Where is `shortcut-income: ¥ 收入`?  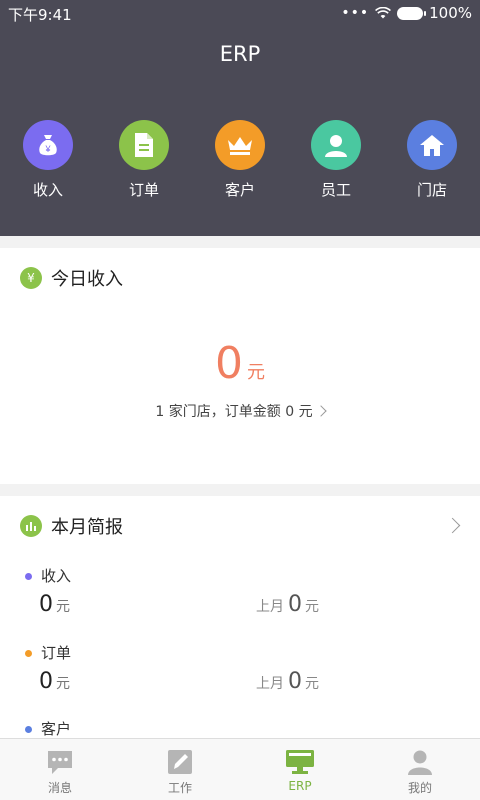
shortcut-income: ¥ 收入 is located at coordinates (48, 160).